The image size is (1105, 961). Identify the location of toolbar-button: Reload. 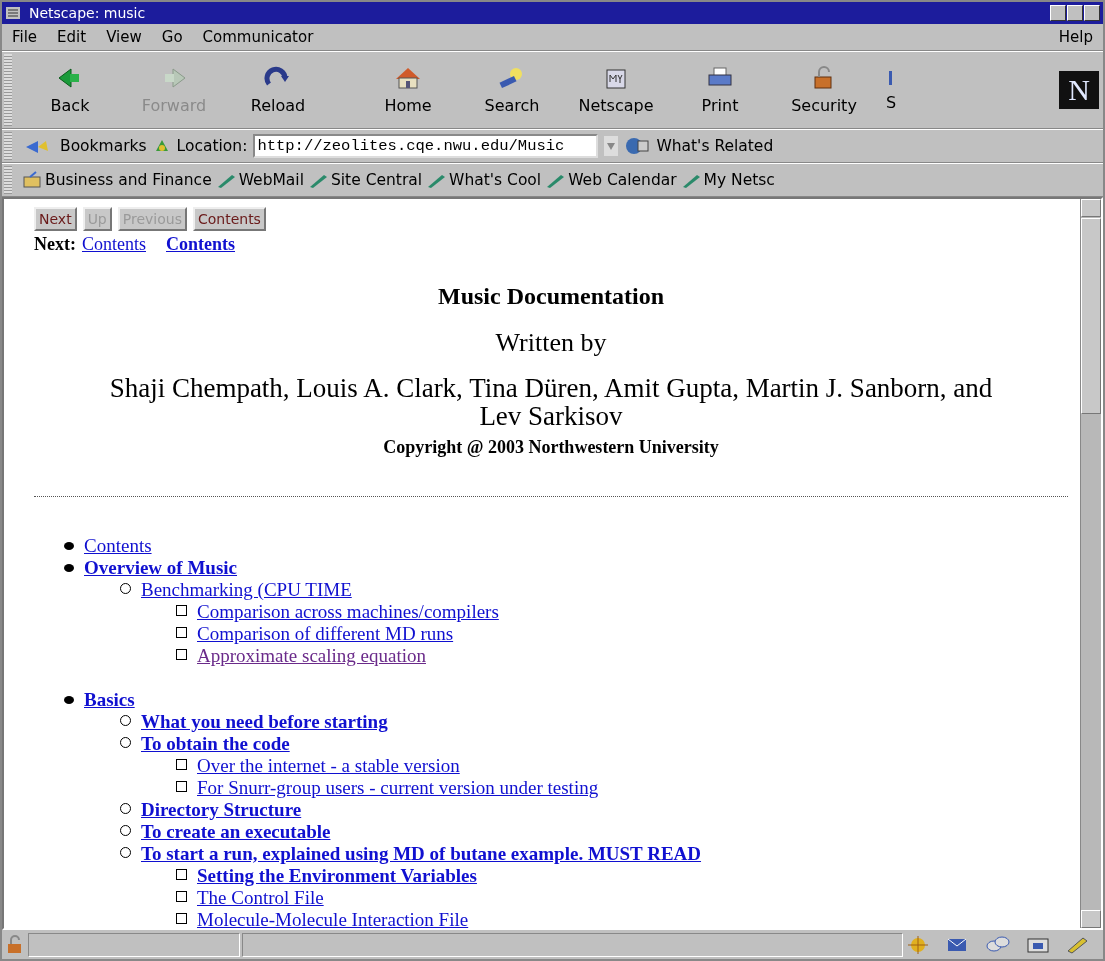
(278, 90).